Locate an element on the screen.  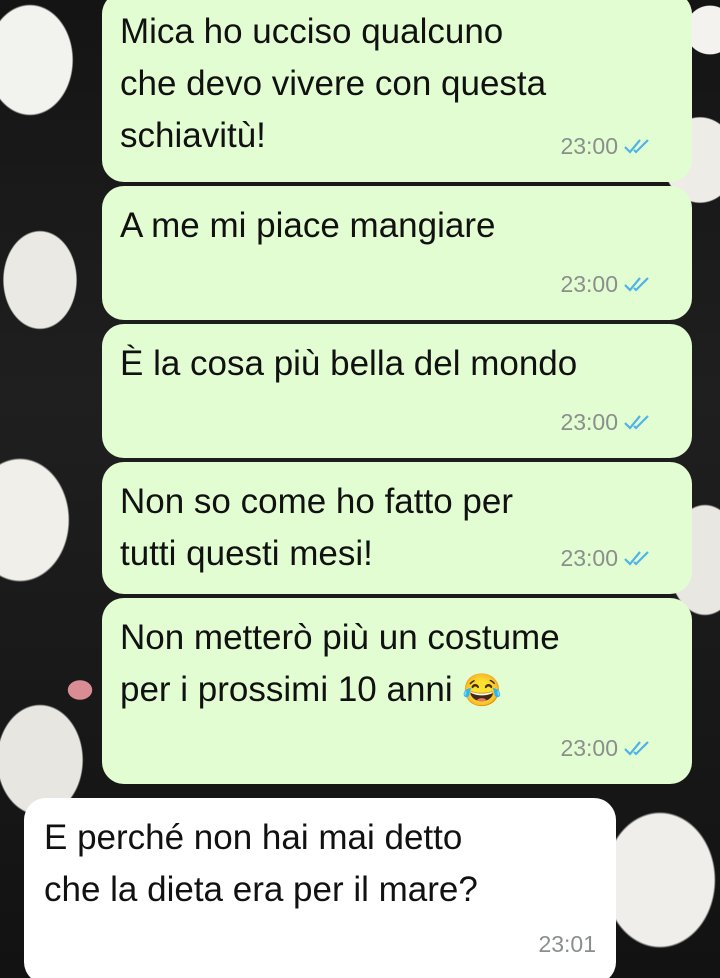
message-text-line: Non metterò più un costume is located at coordinates (340, 637).